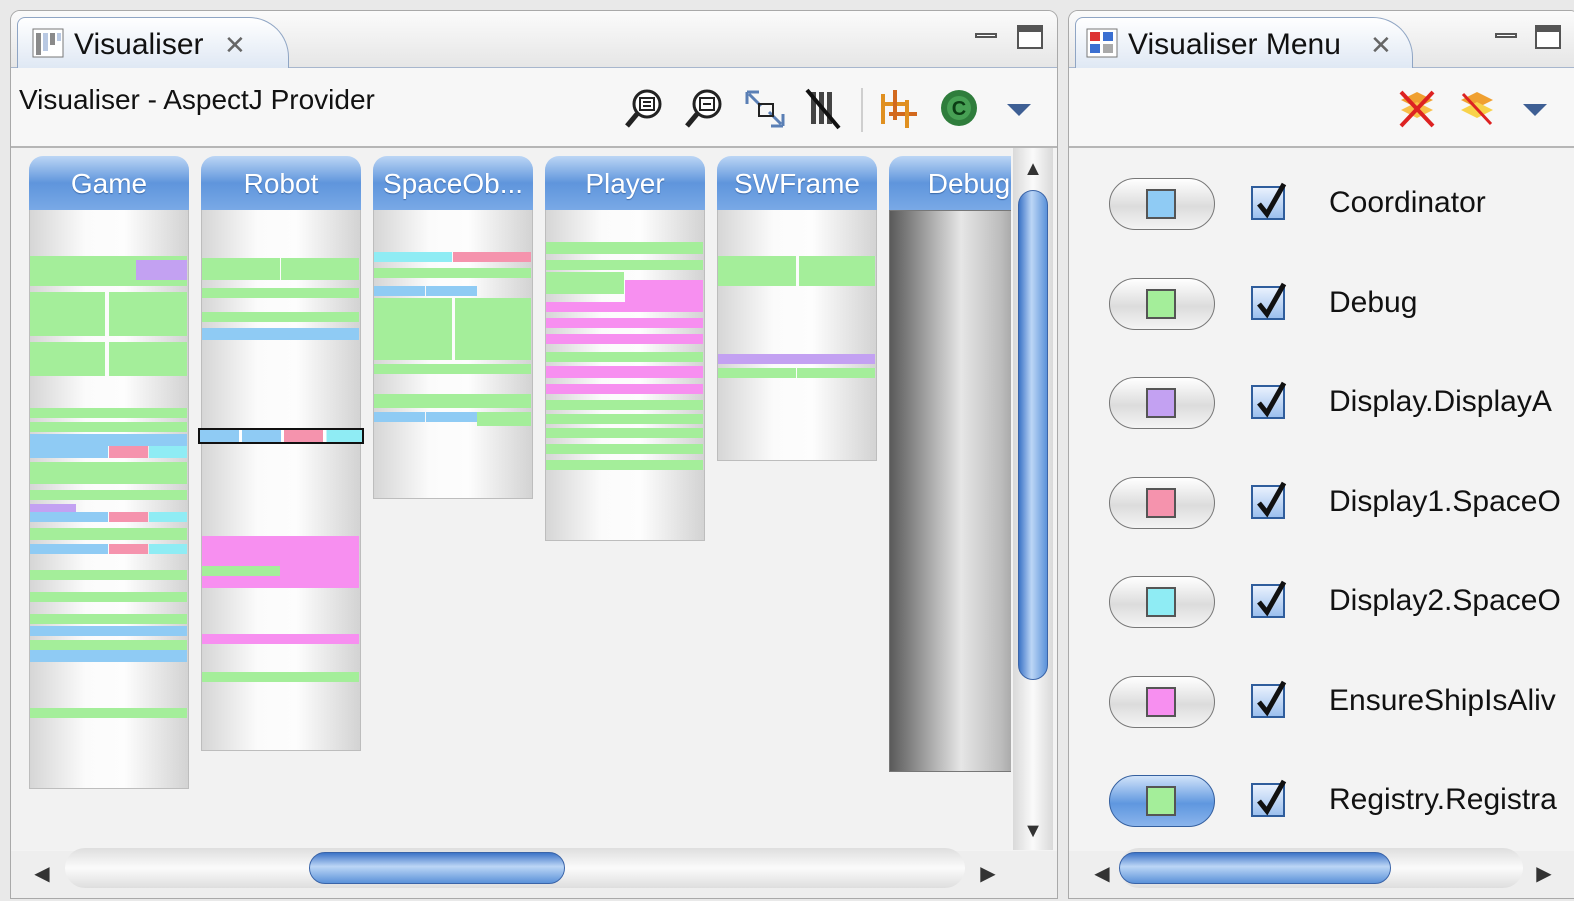 The width and height of the screenshot is (1574, 901). What do you see at coordinates (1417, 109) in the screenshot?
I see `hide-unselected-icon` at bounding box center [1417, 109].